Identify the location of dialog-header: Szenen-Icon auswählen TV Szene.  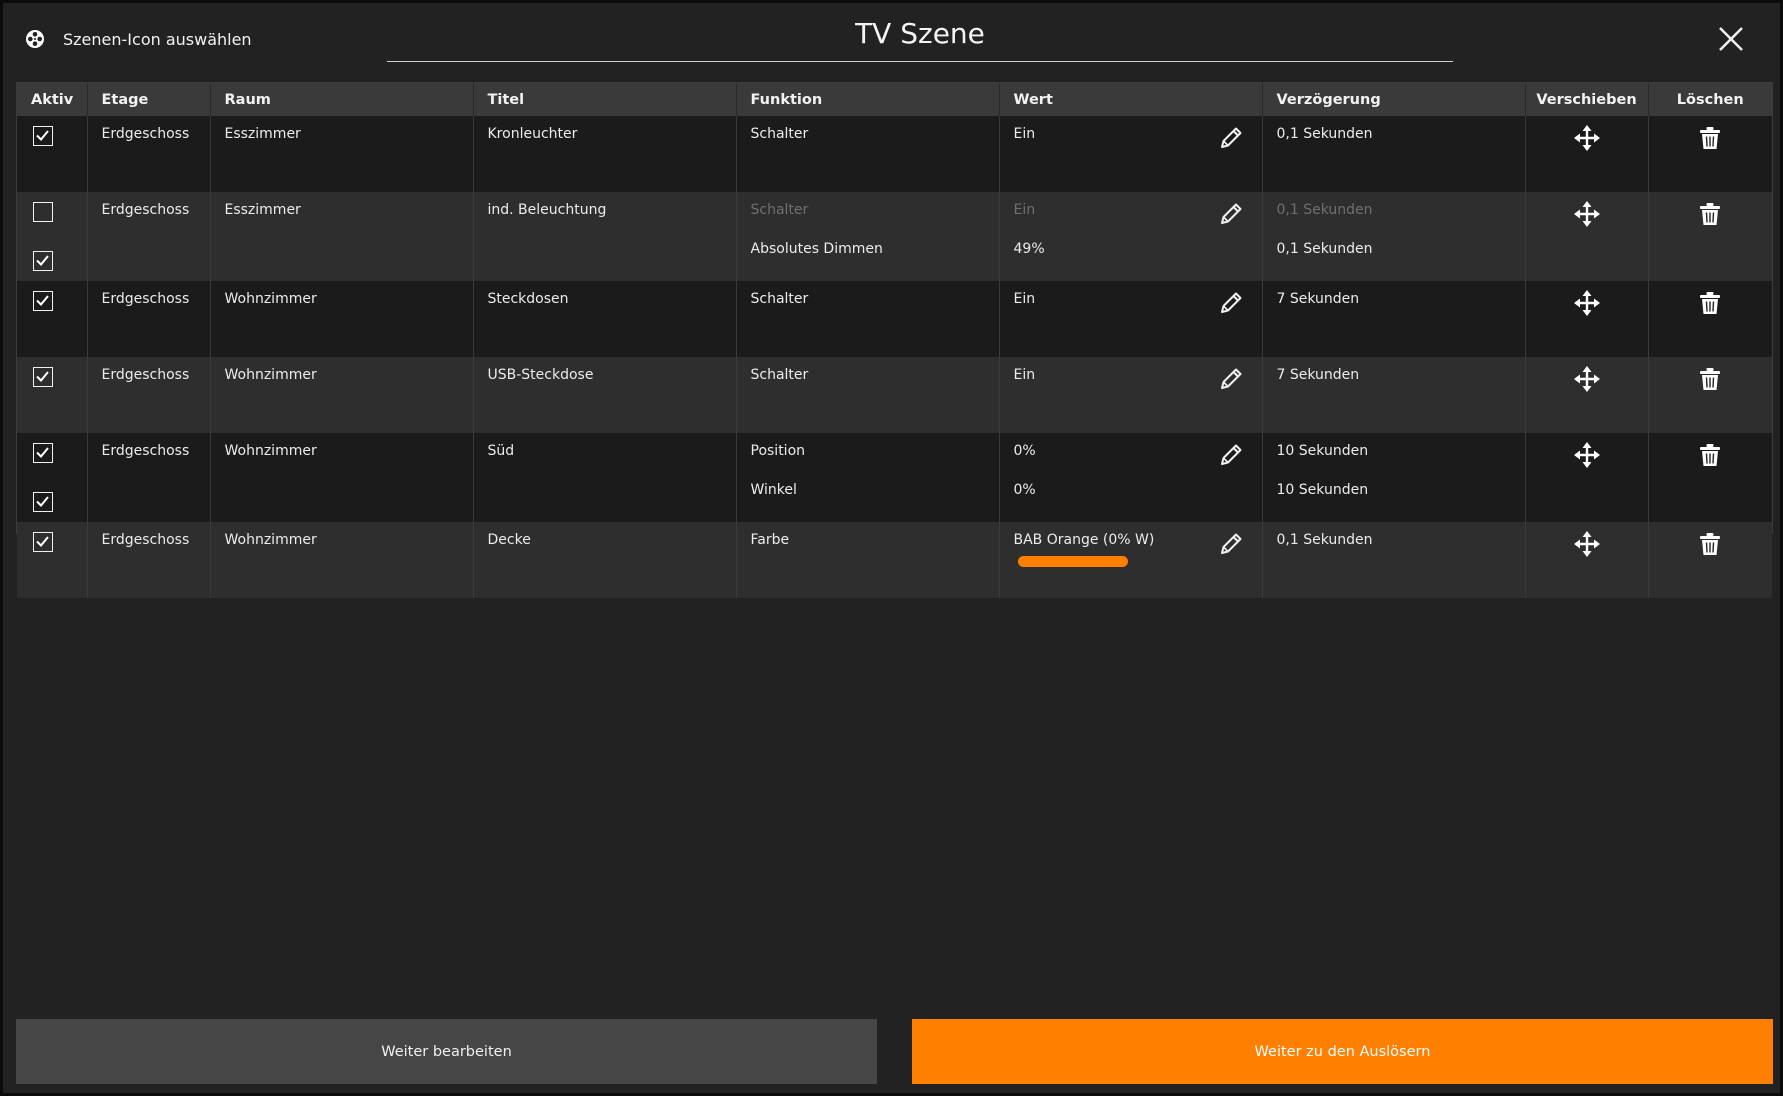
(893, 42).